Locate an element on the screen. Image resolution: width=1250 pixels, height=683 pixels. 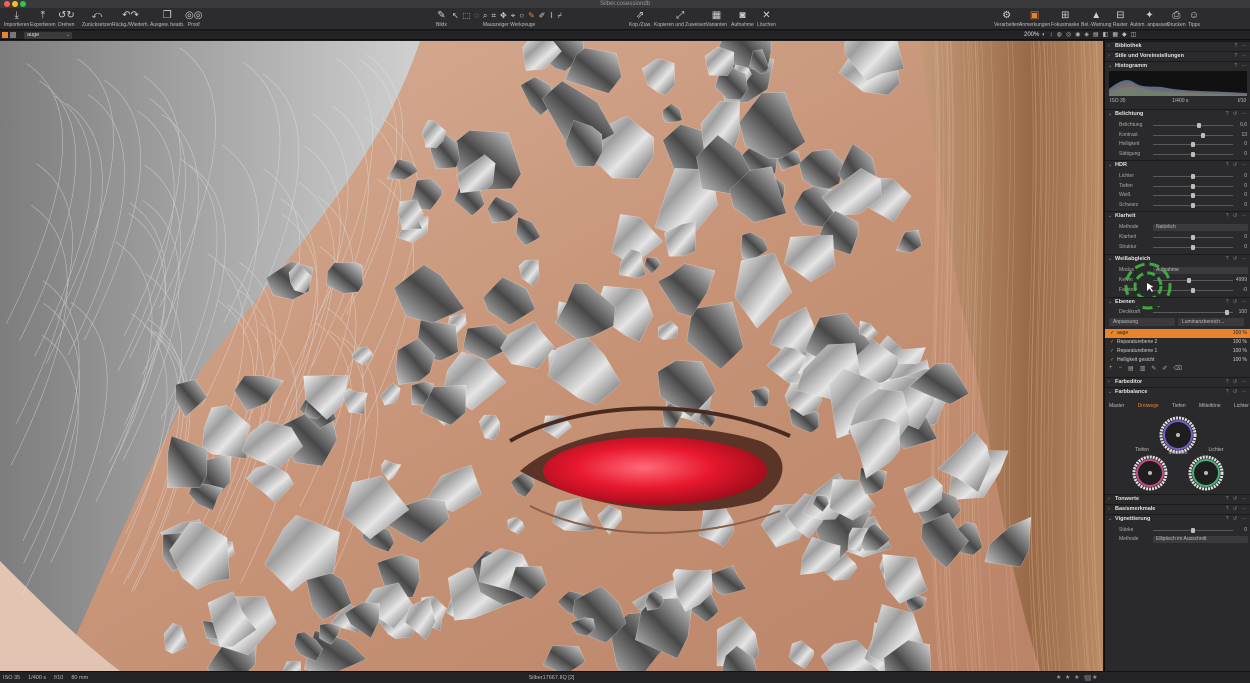
viewer-tool-icon: ◐ is located at coordinates (1044, 35).